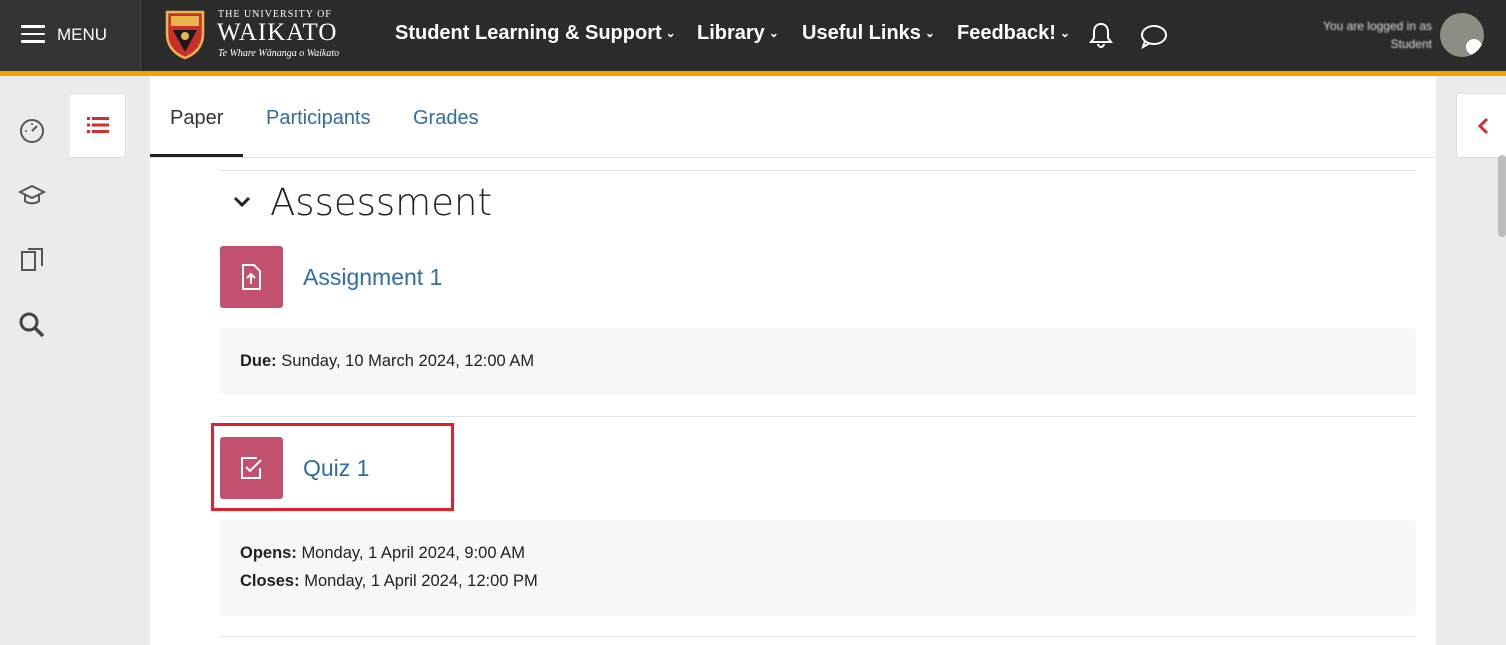 This screenshot has height=645, width=1506. What do you see at coordinates (421, 581) in the screenshot?
I see `date-value: Monday, 1 April 2024, 12:00 PM` at bounding box center [421, 581].